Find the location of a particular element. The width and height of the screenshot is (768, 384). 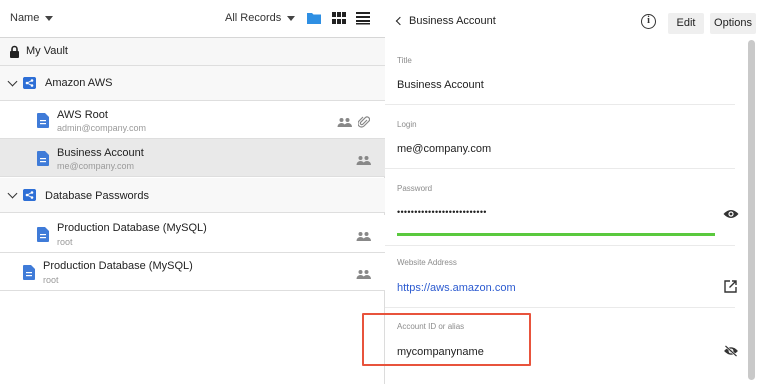

options-button: Options is located at coordinates (733, 23).